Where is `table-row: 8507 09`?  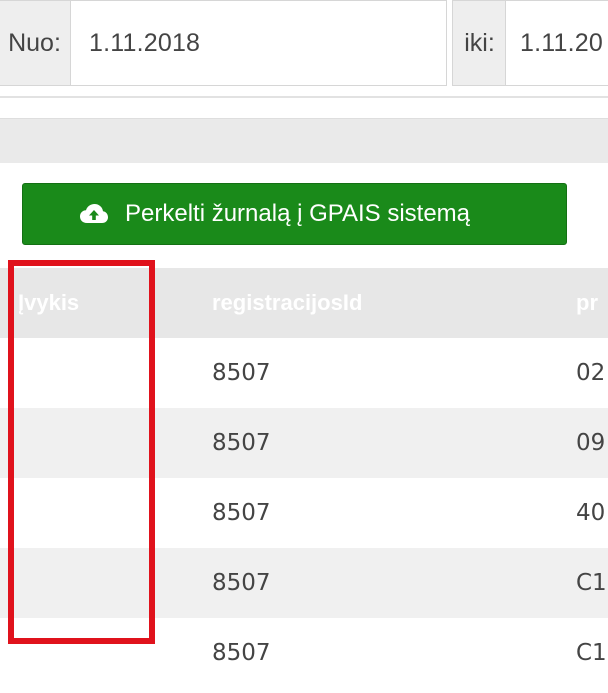
table-row: 8507 09 is located at coordinates (304, 443).